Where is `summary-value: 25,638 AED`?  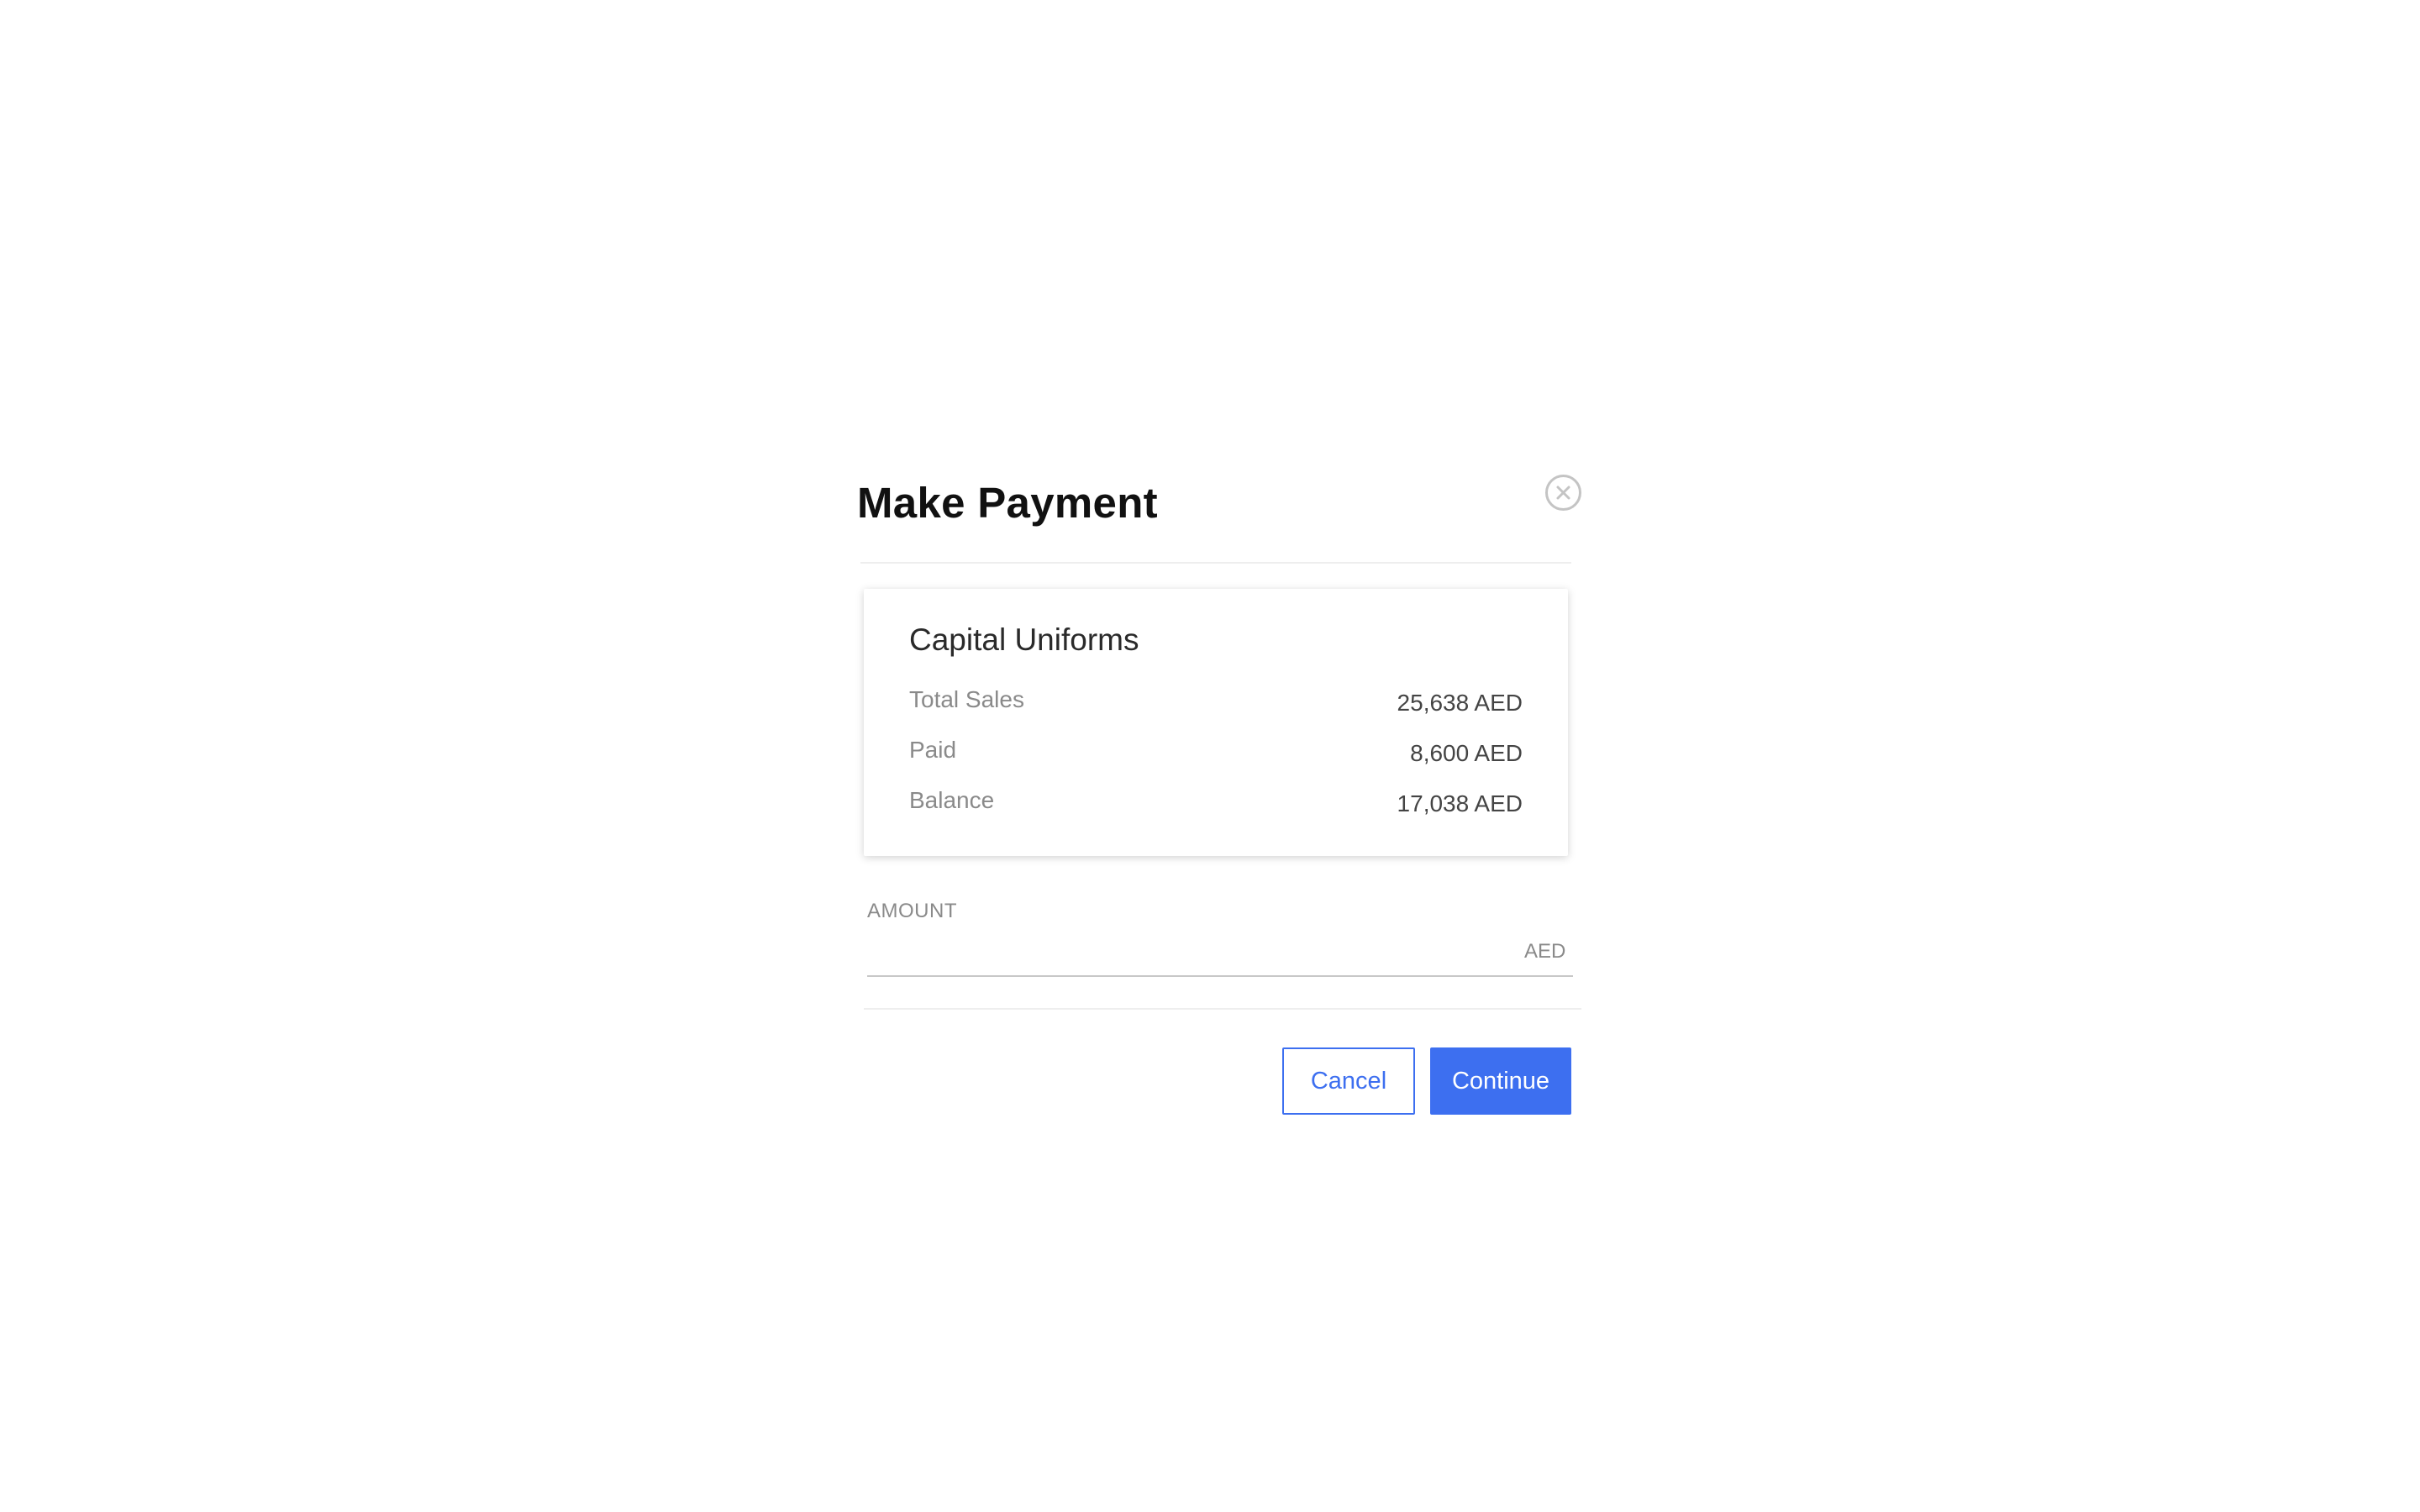
summary-value: 25,638 AED is located at coordinates (1460, 703).